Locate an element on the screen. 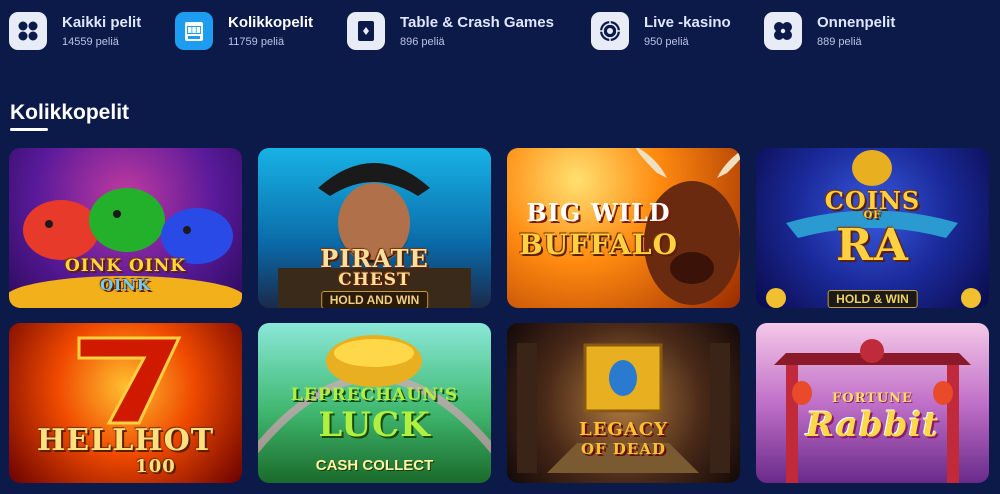  playing-card-icon is located at coordinates (366, 31).